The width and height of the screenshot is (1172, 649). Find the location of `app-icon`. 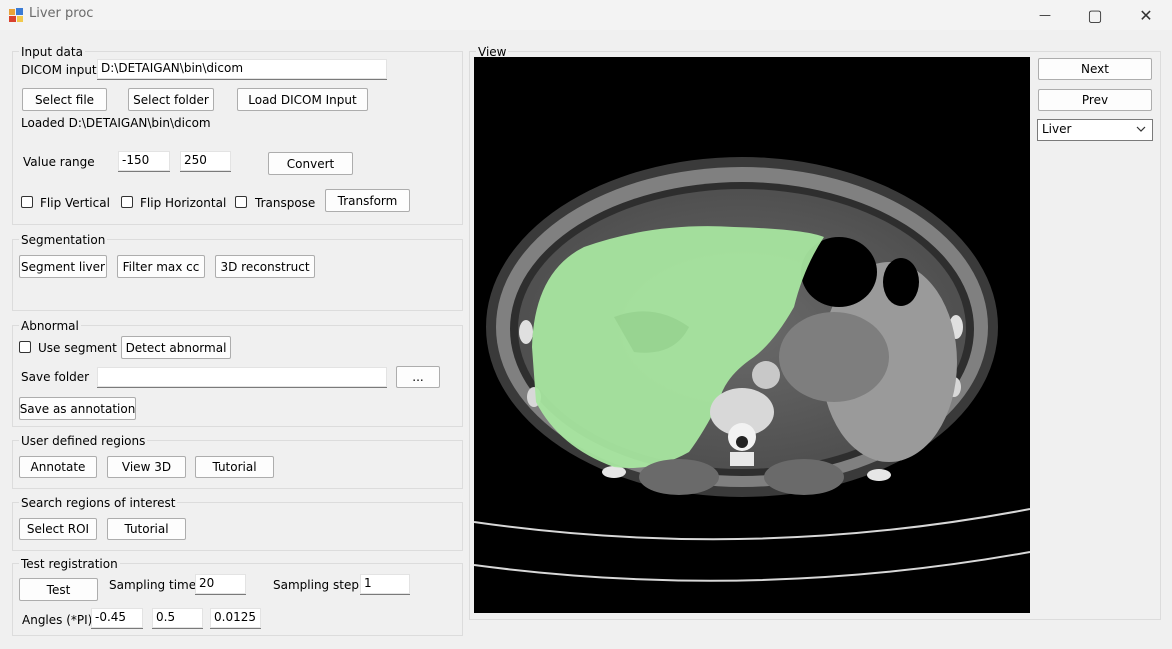

app-icon is located at coordinates (16, 15).